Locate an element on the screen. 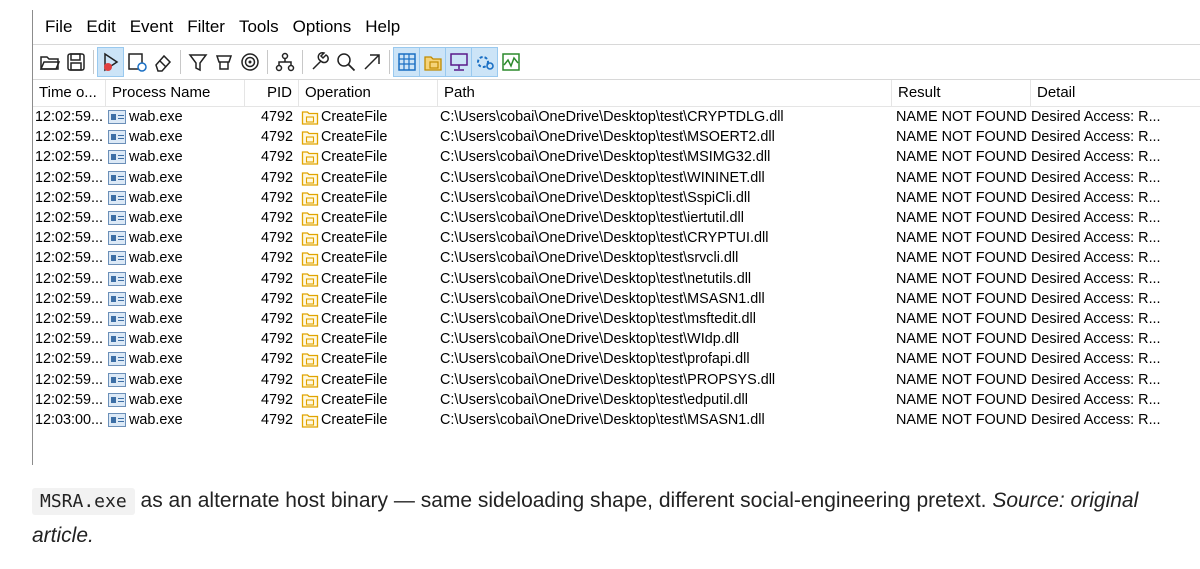 This screenshot has height=569, width=1200. menu-options: Options is located at coordinates (322, 27).